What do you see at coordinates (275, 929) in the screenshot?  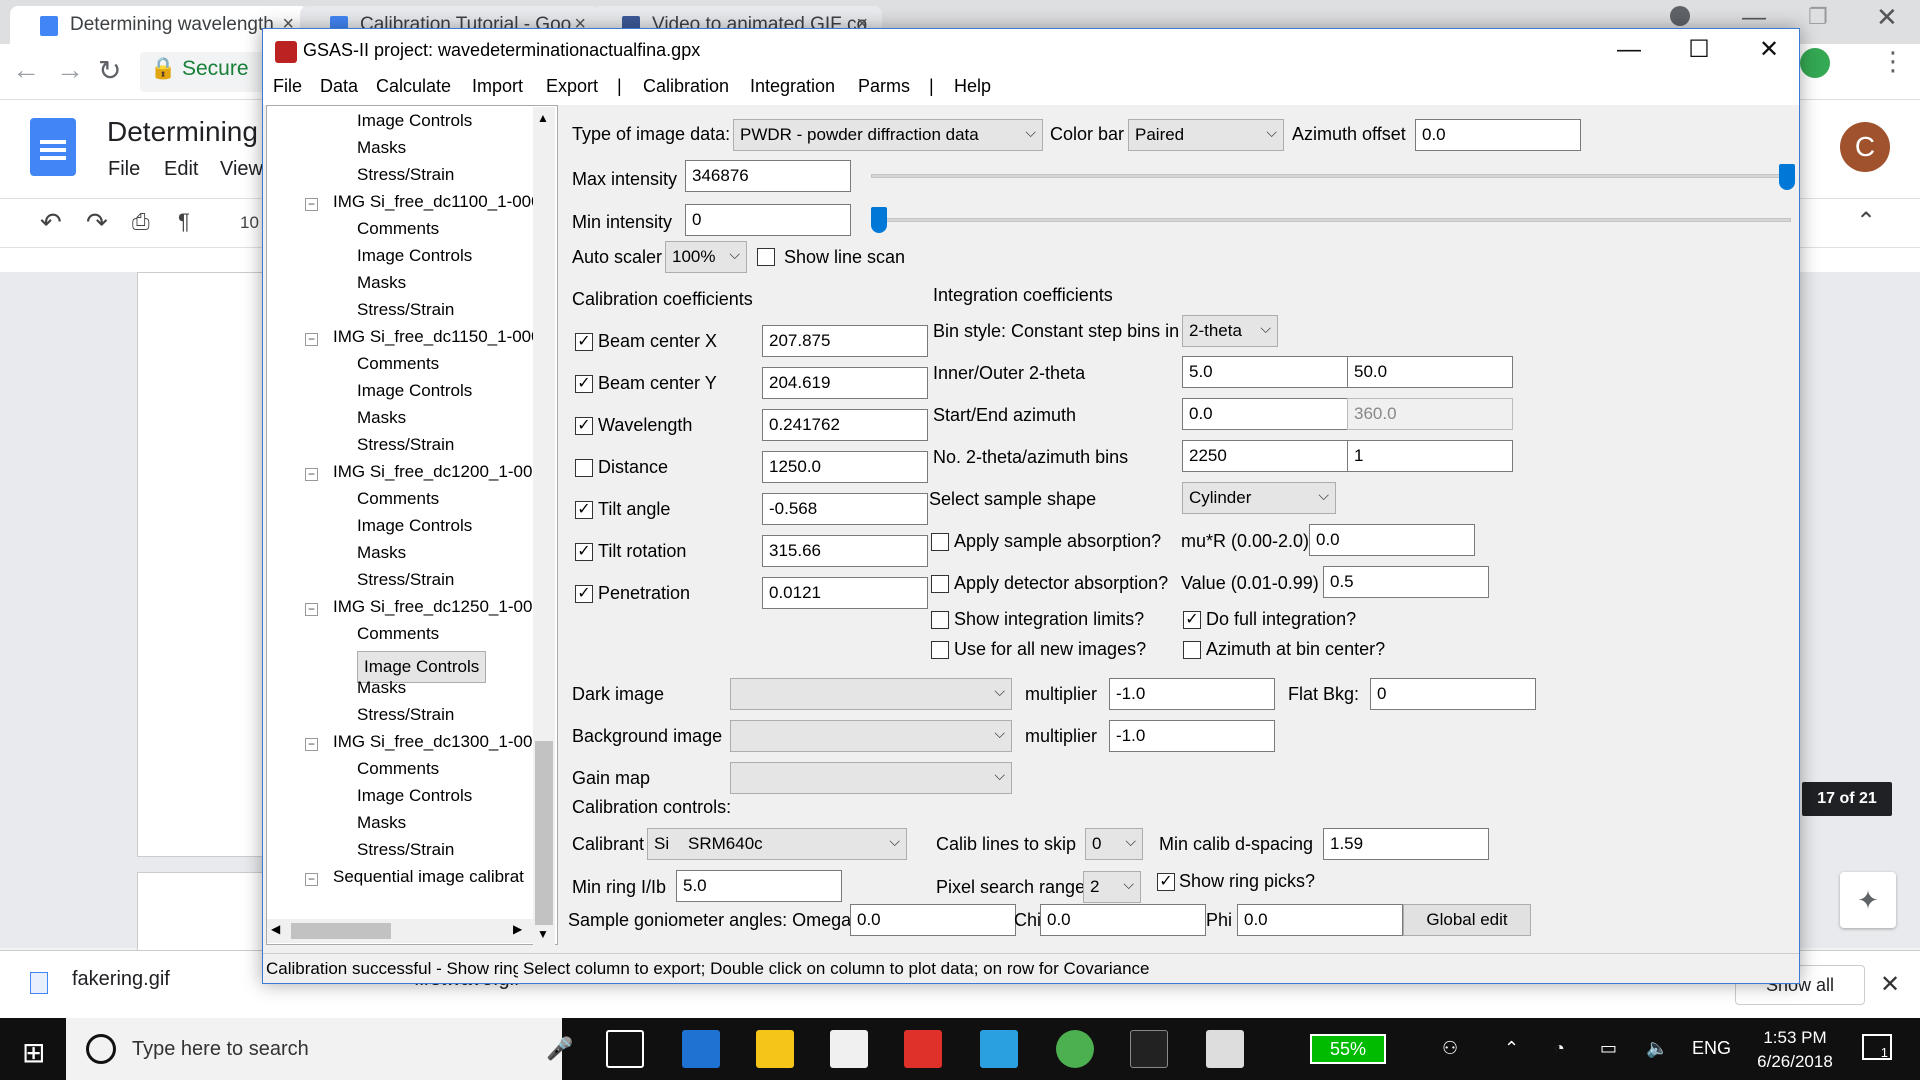 I see `chevron-left-icon: ◀` at bounding box center [275, 929].